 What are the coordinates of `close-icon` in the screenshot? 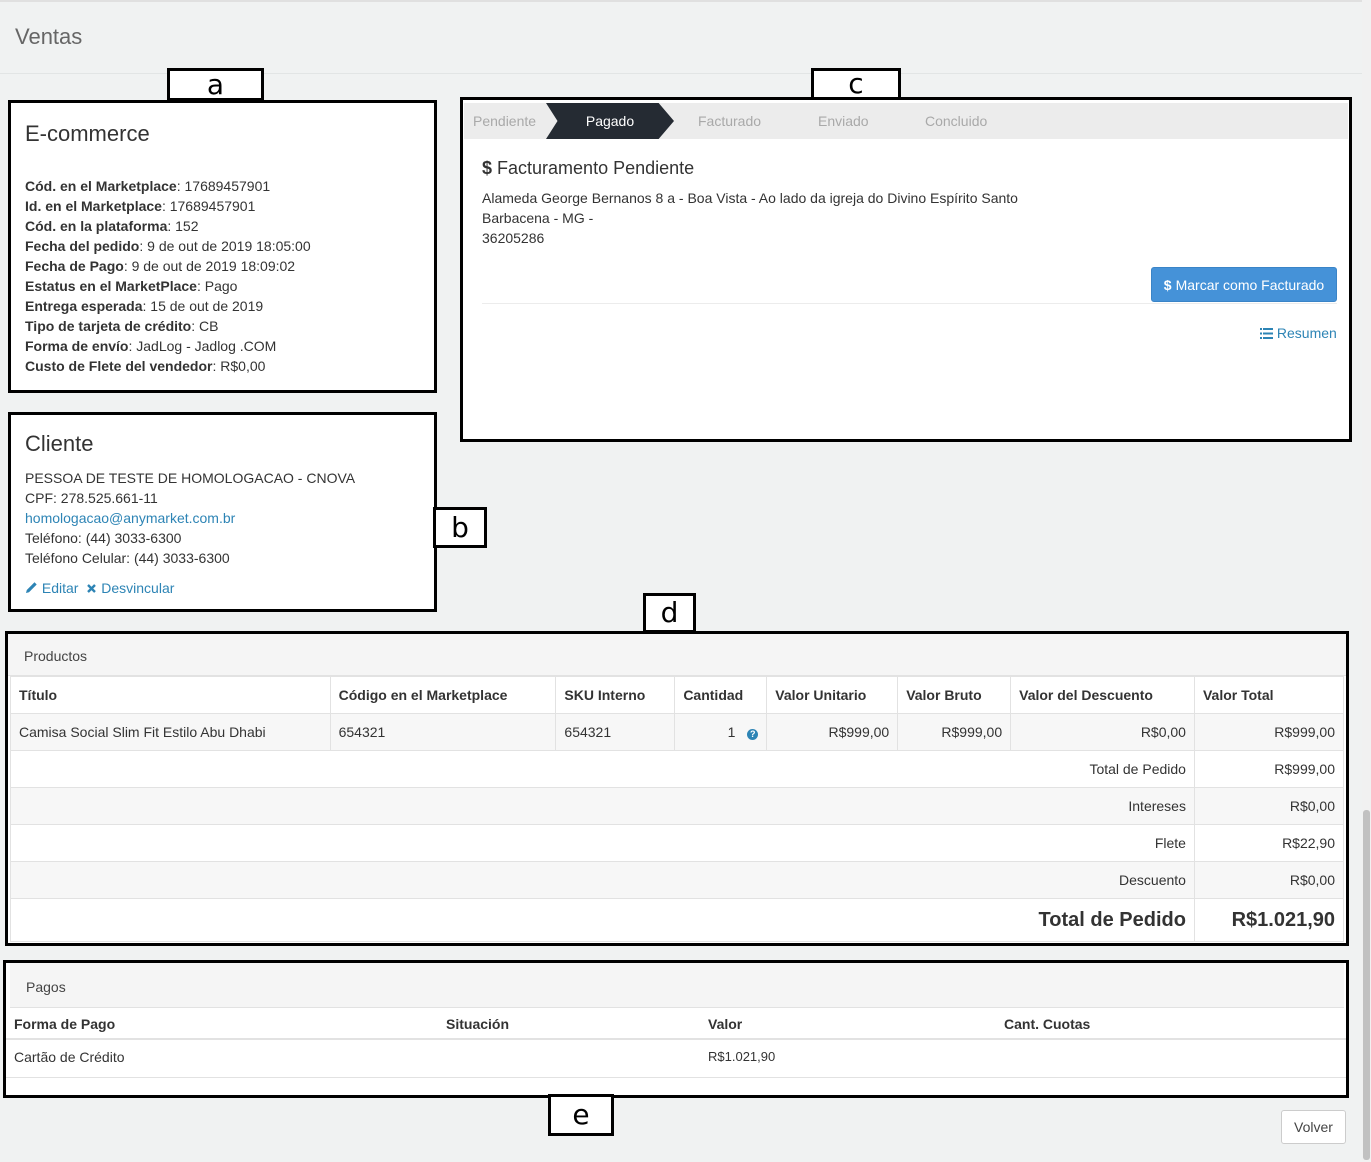 It's located at (92, 588).